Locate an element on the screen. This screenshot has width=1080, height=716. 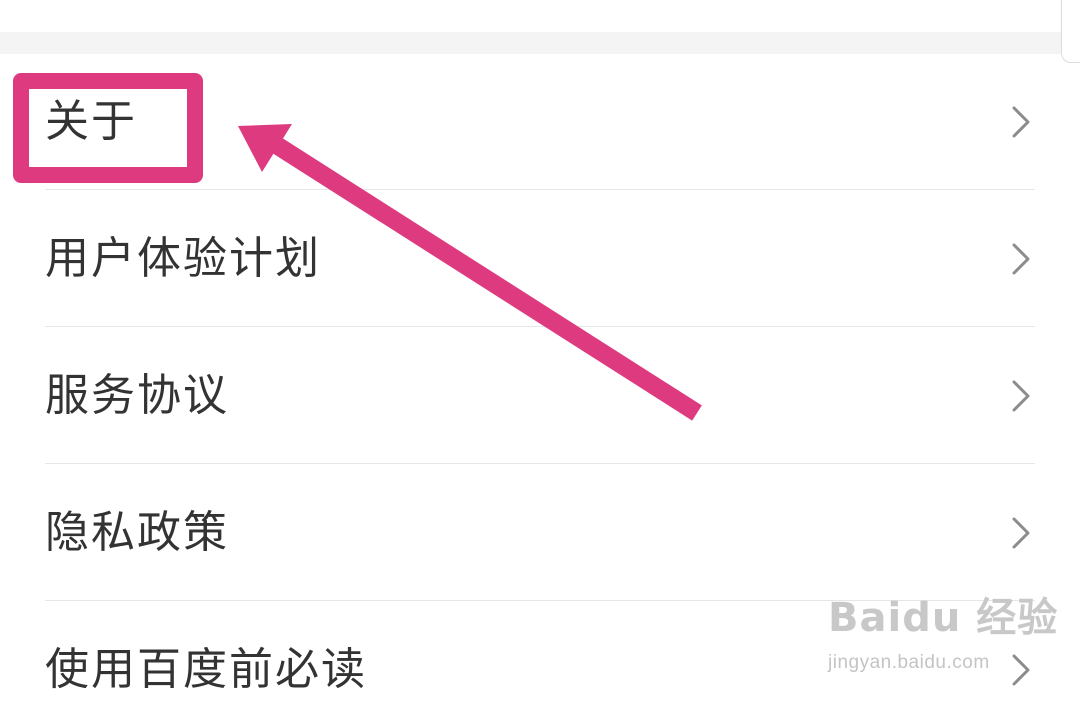
menu-item-label: 服务协议 is located at coordinates (137, 395).